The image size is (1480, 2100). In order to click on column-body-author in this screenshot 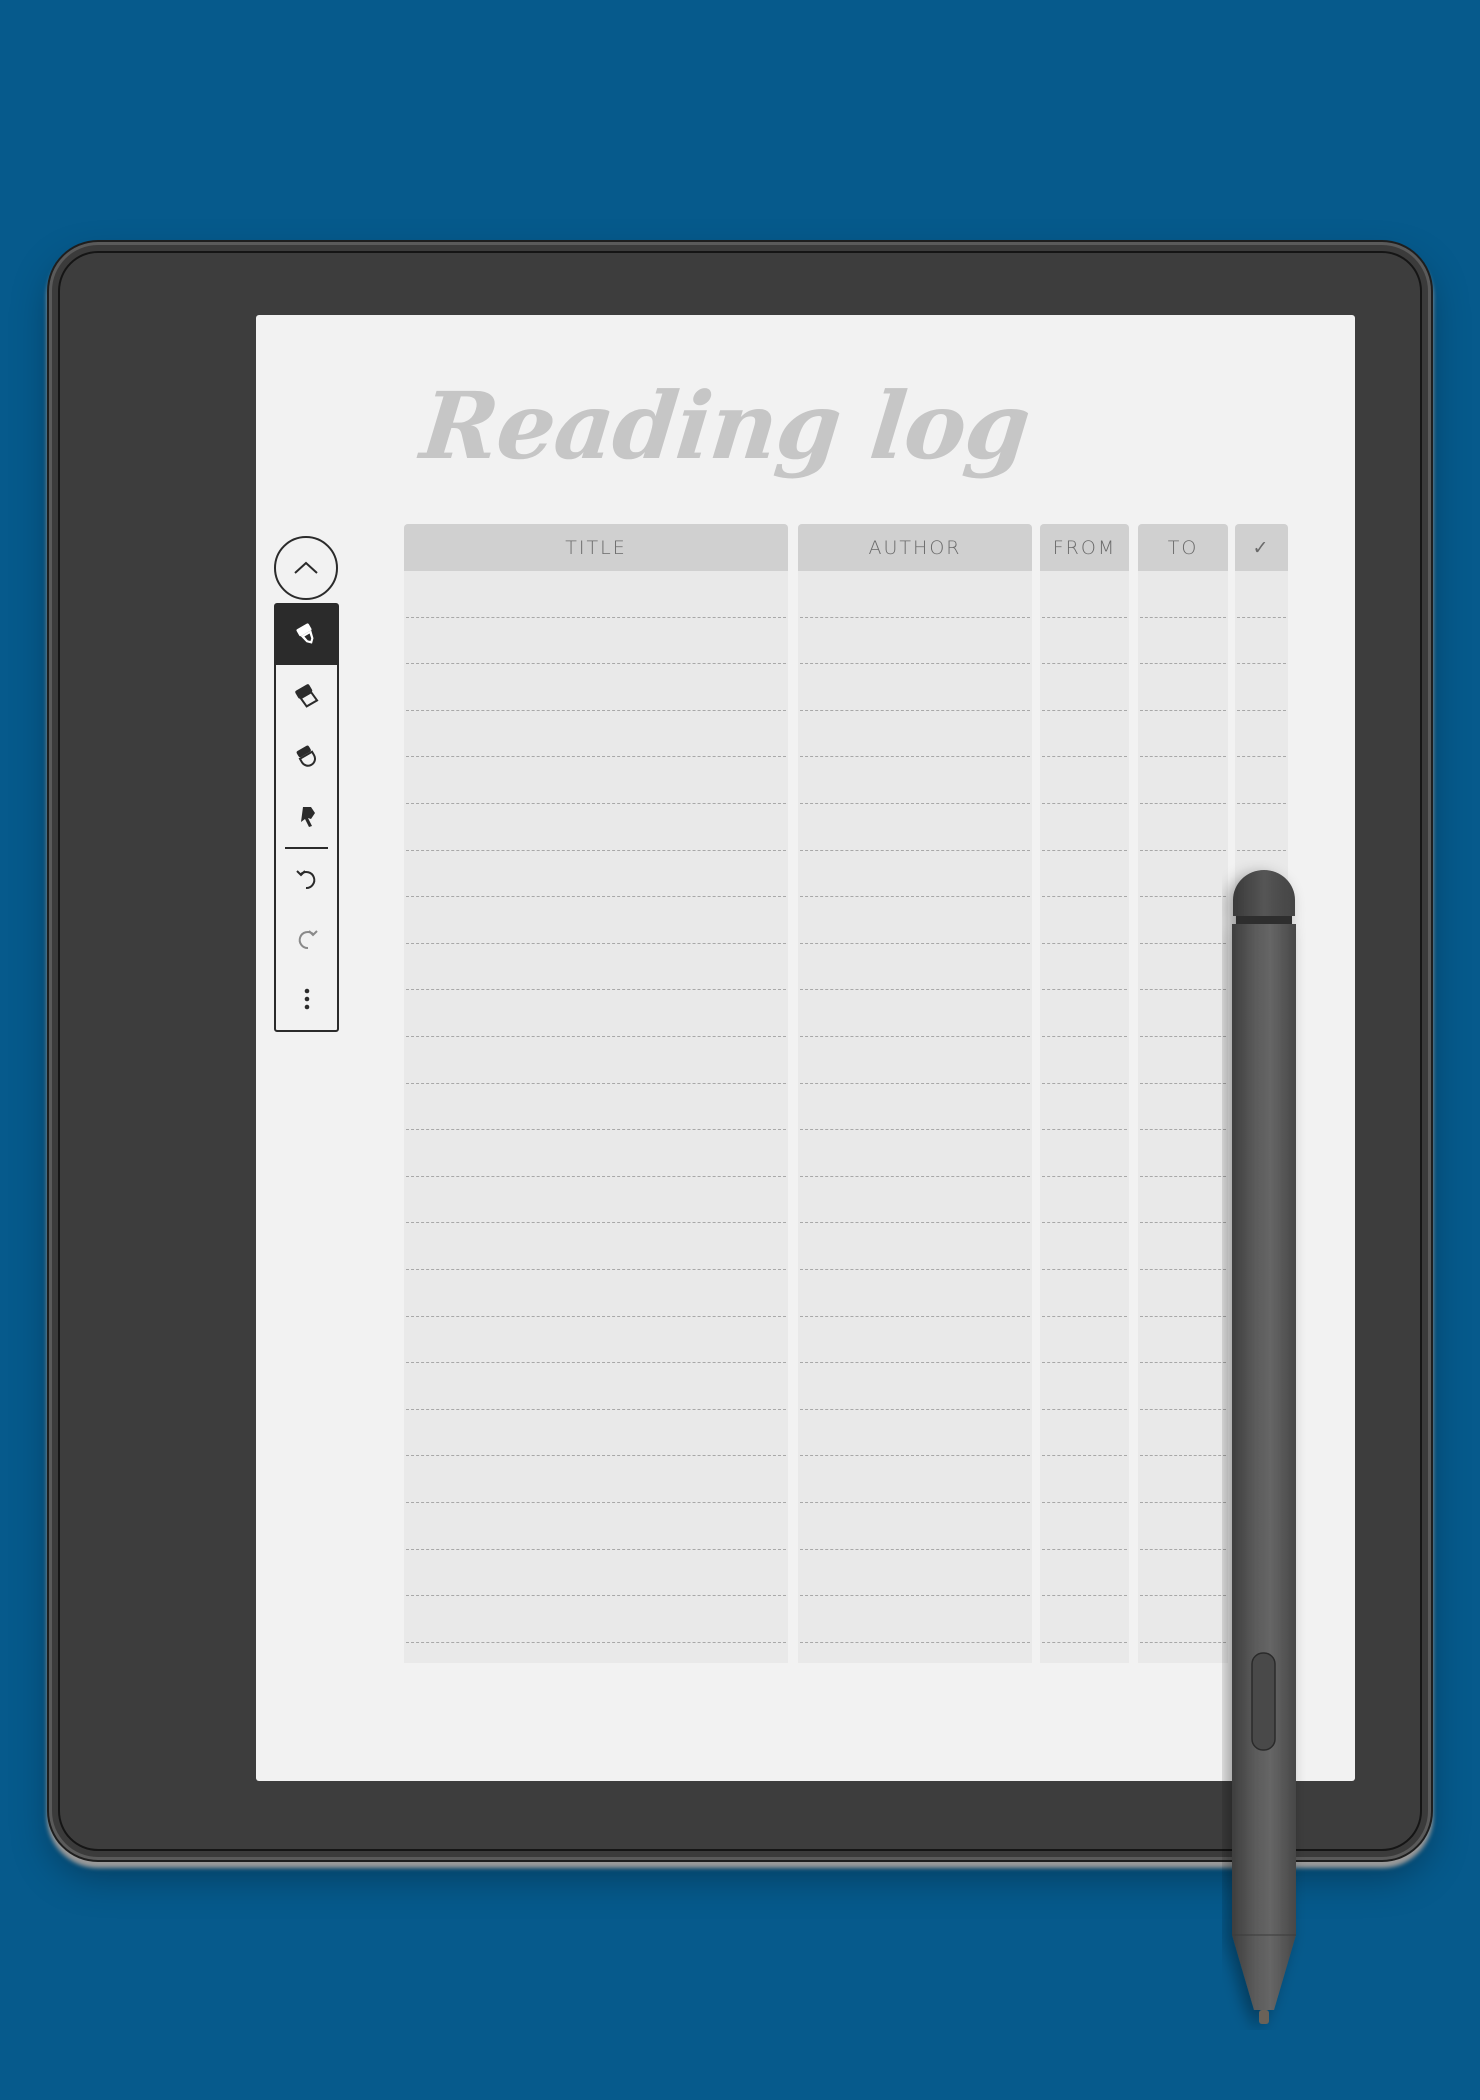, I will do `click(915, 1117)`.